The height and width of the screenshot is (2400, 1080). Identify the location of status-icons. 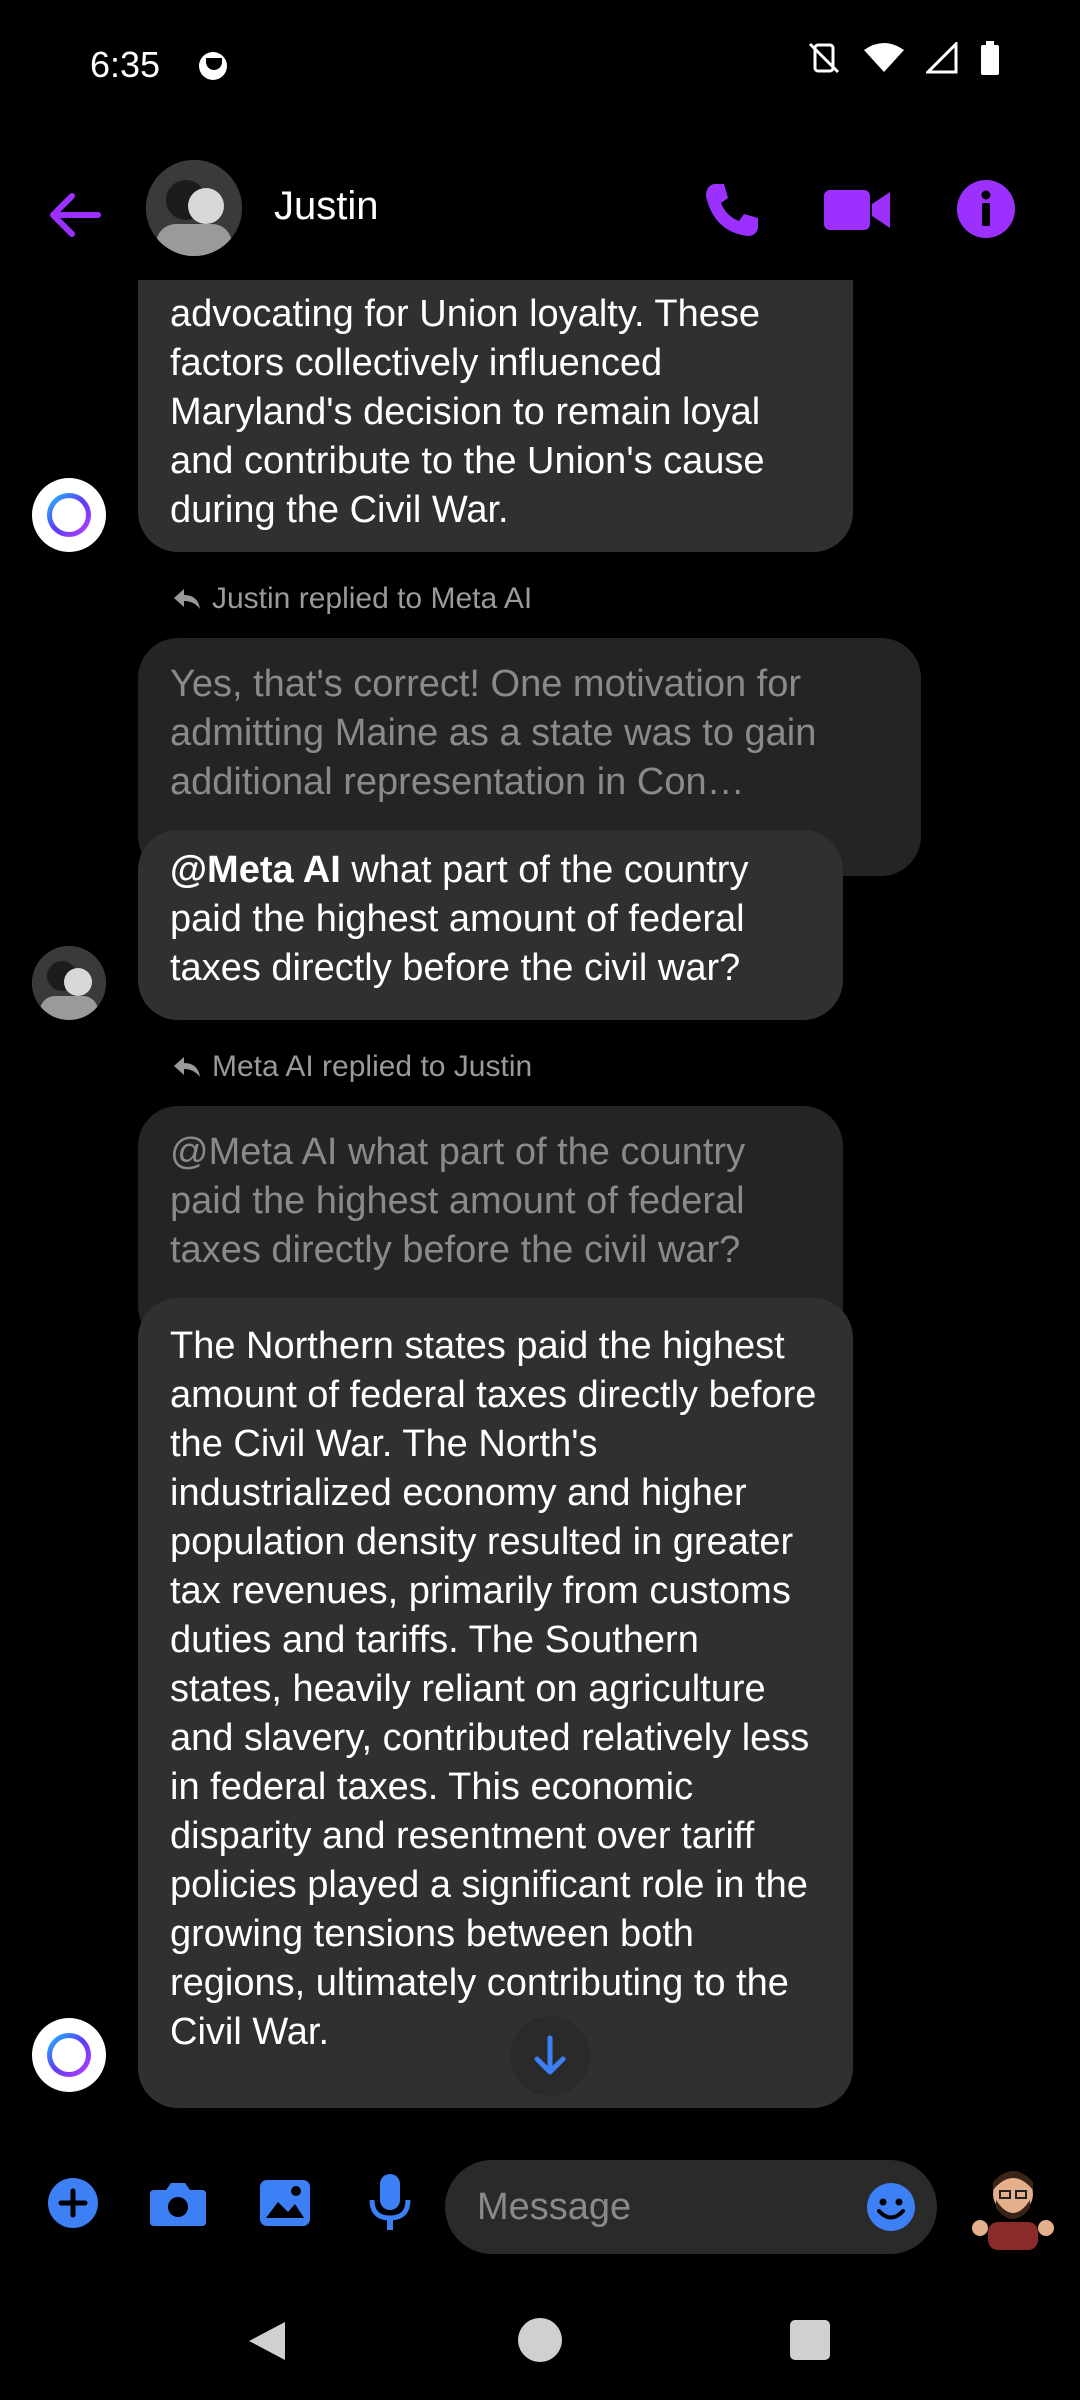
(903, 60).